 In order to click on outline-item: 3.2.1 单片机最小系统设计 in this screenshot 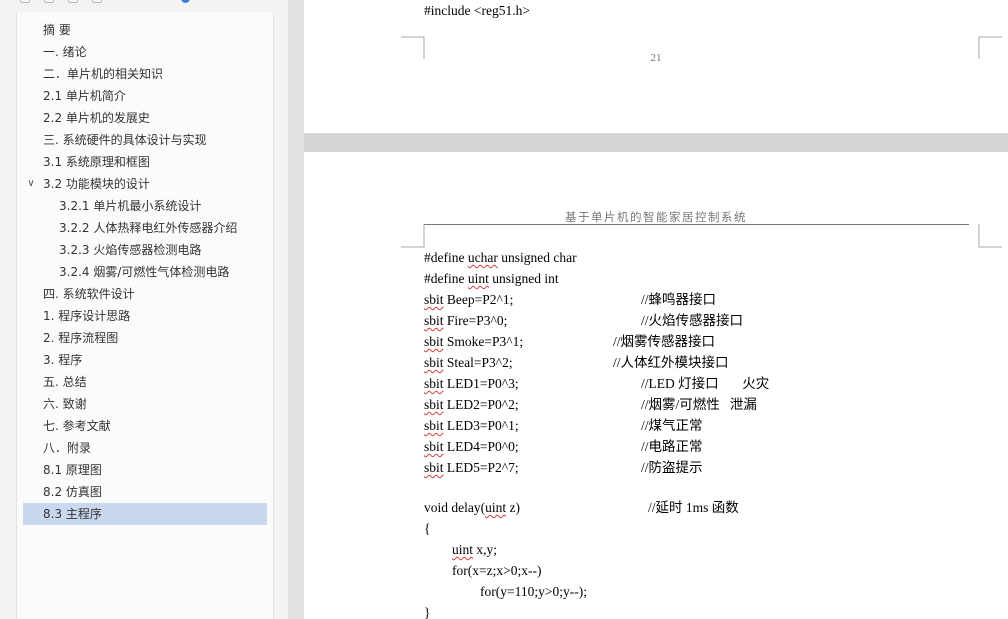, I will do `click(145, 206)`.